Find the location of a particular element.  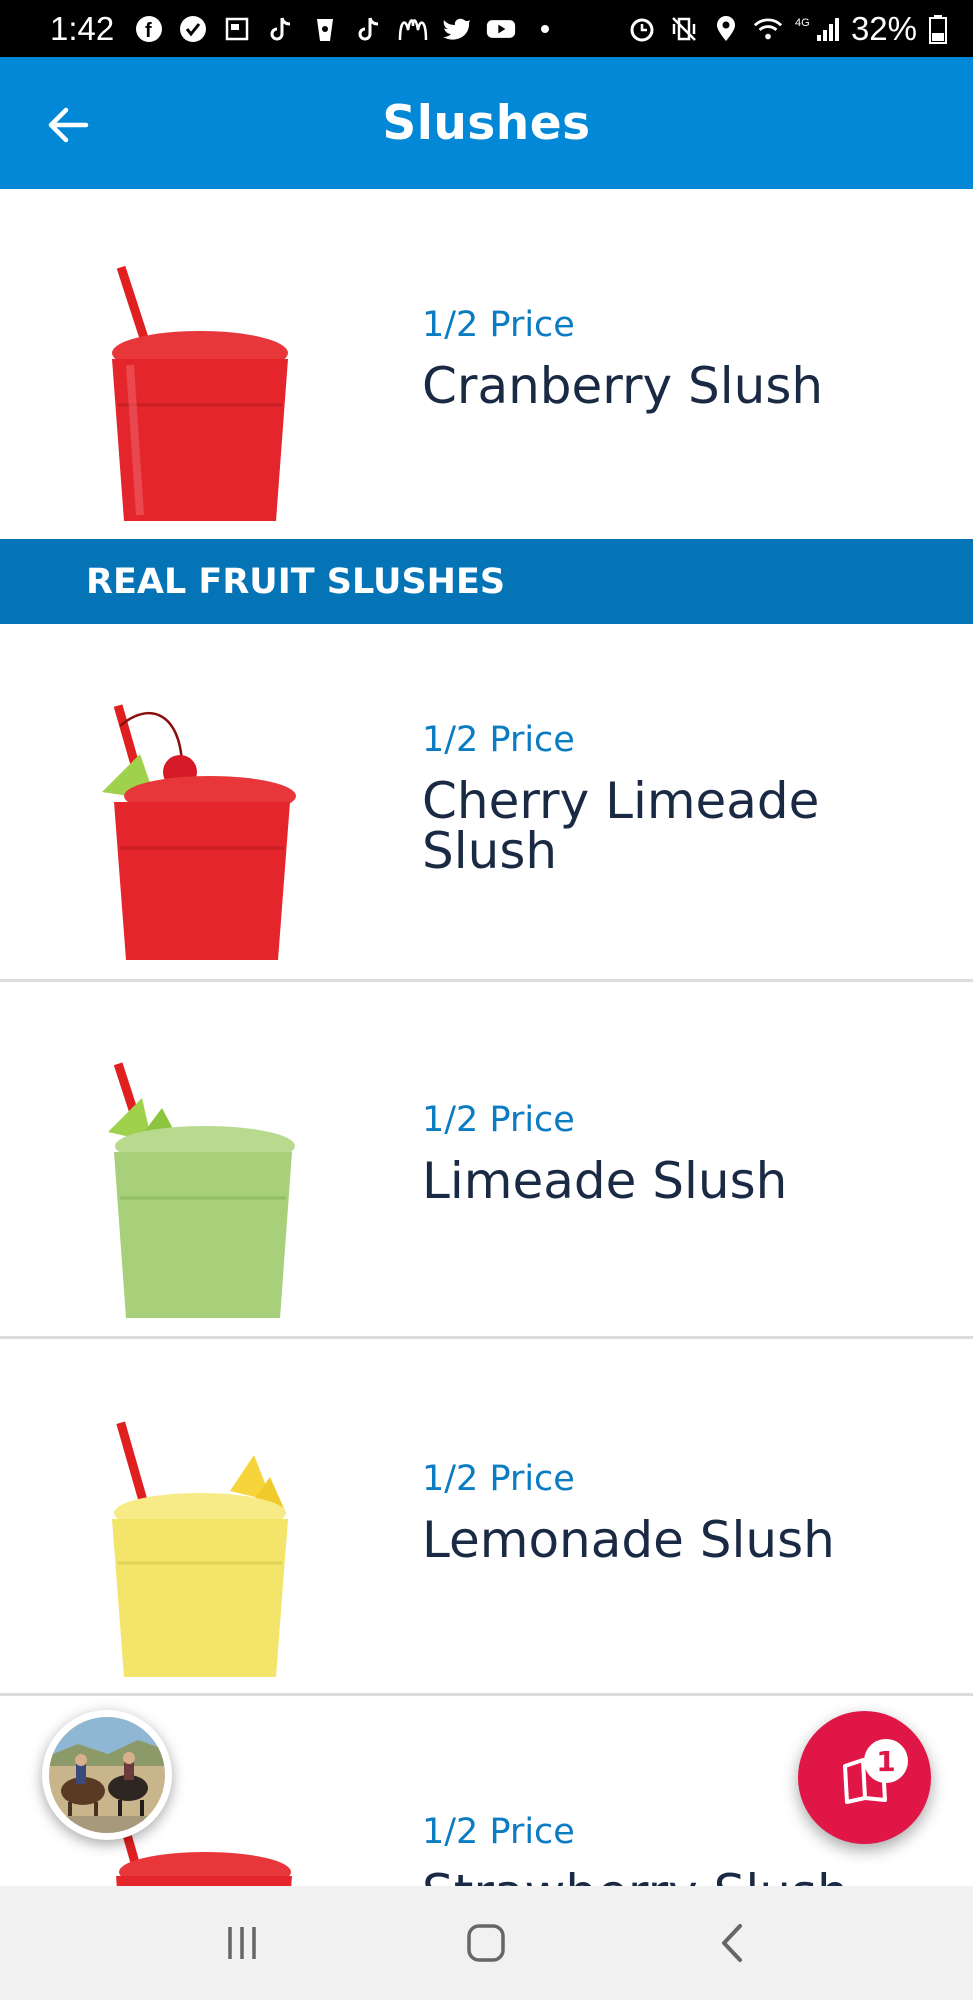

item-name: Limeade Slush is located at coordinates (605, 1181).